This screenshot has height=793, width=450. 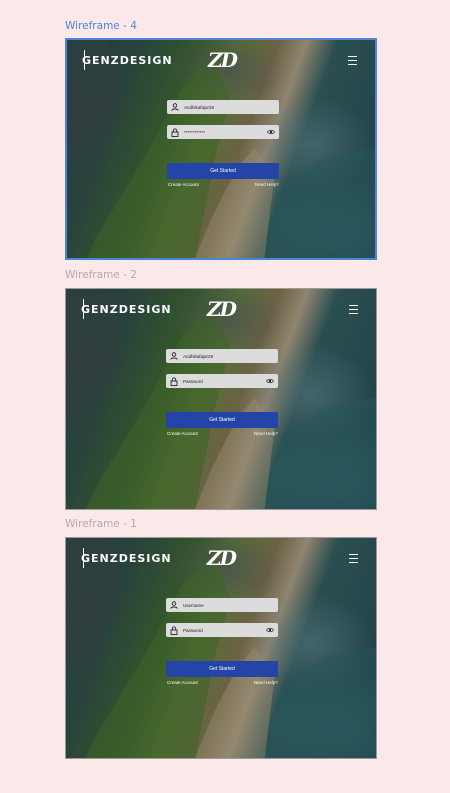 I want to click on frame-label-wireframe-4: Wireframe - 4, so click(x=101, y=26).